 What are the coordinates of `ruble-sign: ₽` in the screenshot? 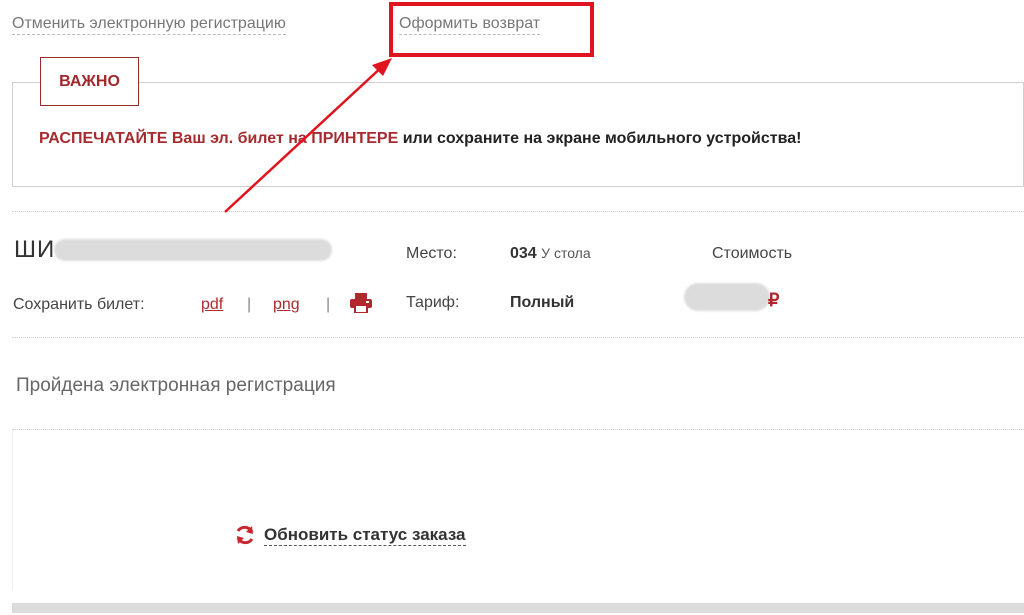 It's located at (774, 300).